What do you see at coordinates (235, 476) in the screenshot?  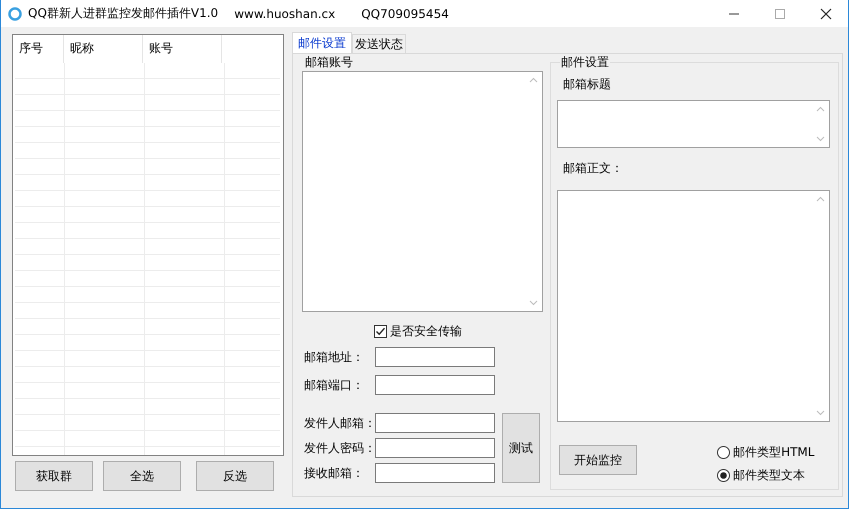 I see `action-button: 反选` at bounding box center [235, 476].